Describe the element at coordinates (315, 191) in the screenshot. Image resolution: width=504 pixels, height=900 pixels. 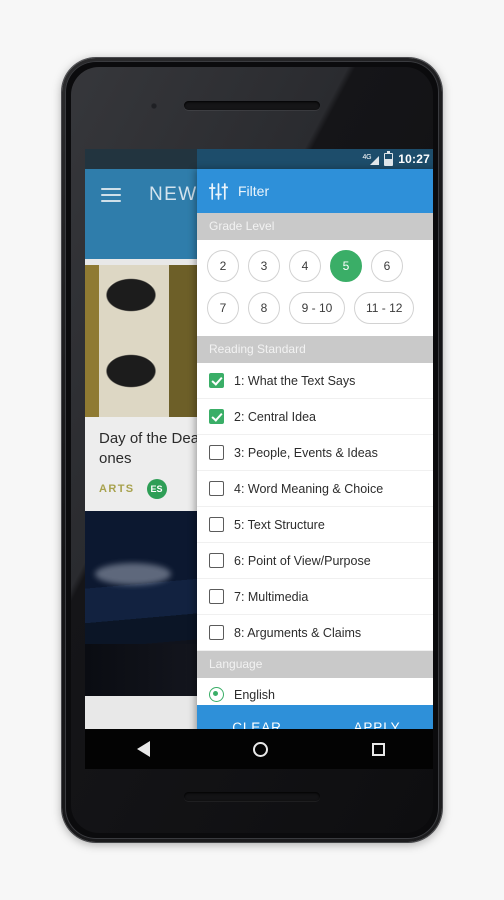
I see `filter-panel-header: Filter` at that location.